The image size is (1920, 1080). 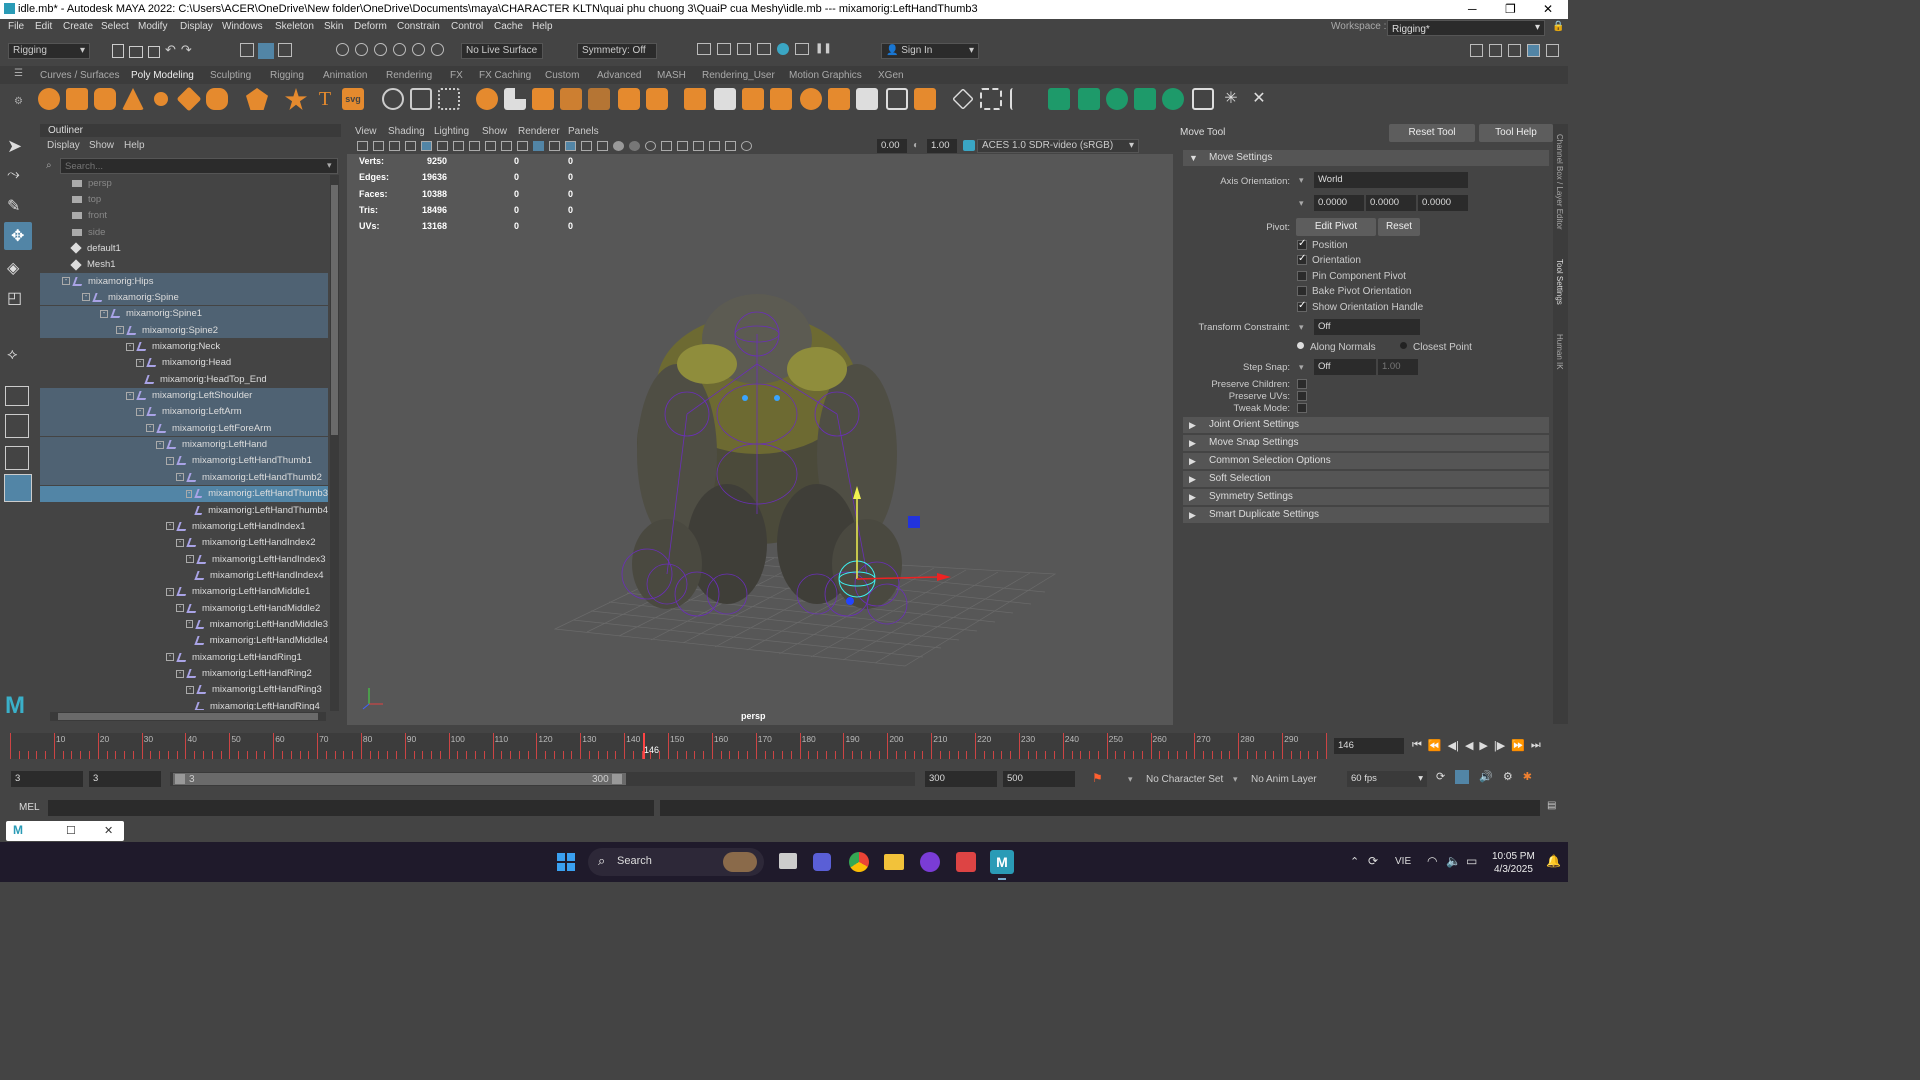 What do you see at coordinates (1058, 146) in the screenshot?
I see `view-transform-dropdown: ACES 1.0 SDR-video (sRGB) ▾` at bounding box center [1058, 146].